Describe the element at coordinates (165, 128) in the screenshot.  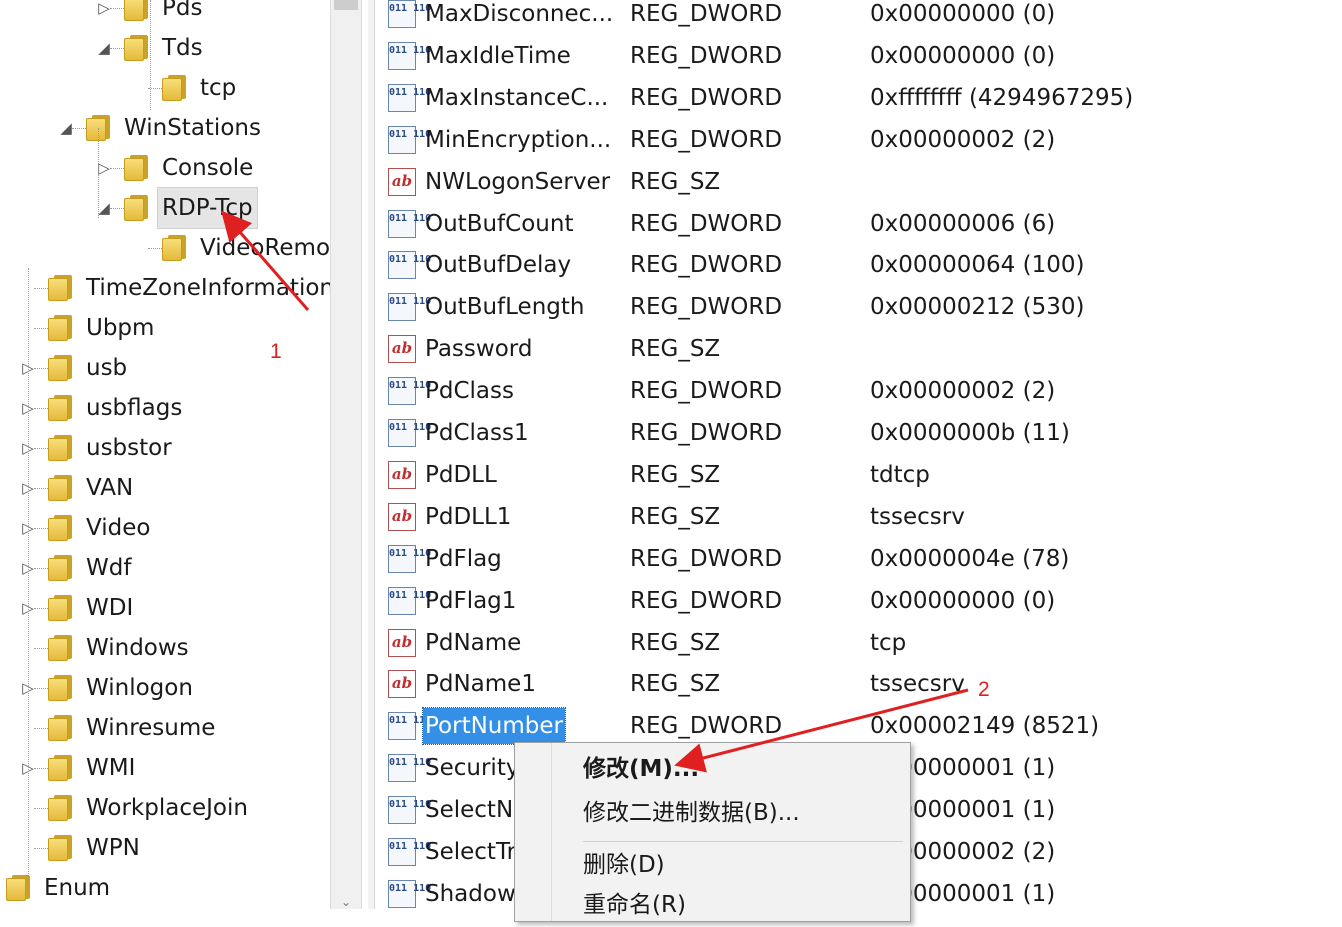
I see `tree-node: ◢ WinStations` at that location.